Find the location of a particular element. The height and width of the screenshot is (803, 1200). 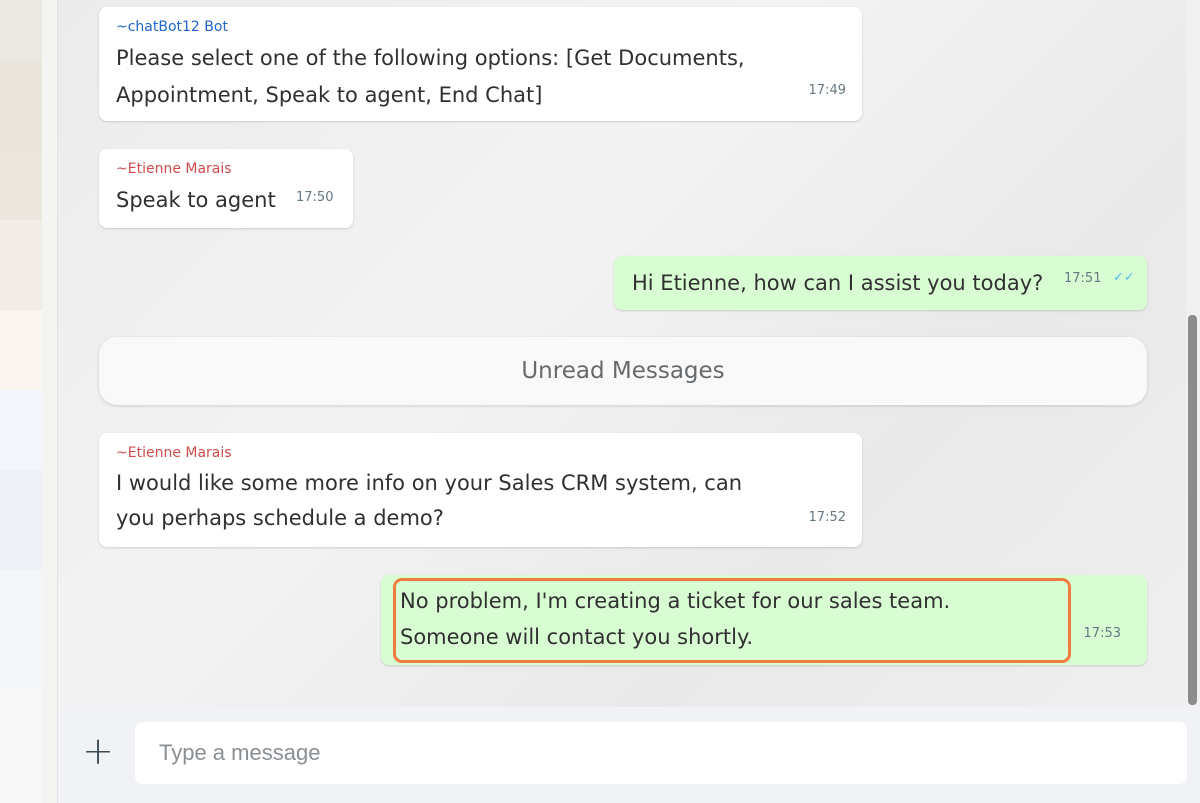

plus-icon: + is located at coordinates (98, 751).